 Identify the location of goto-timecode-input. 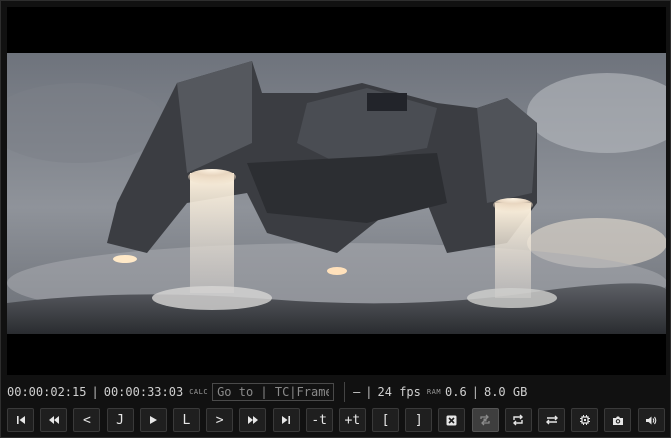
(273, 392).